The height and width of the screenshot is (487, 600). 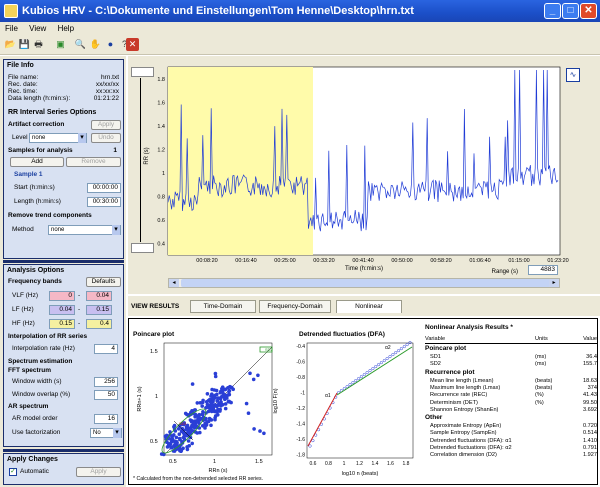 I want to click on view-results-label: VIEW RESULTS, so click(x=155, y=306).